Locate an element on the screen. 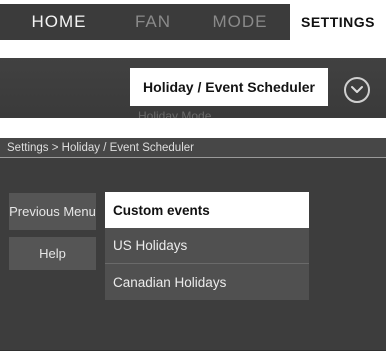 The image size is (386, 351). menu-item-us-holidays: US Holidays is located at coordinates (207, 246).